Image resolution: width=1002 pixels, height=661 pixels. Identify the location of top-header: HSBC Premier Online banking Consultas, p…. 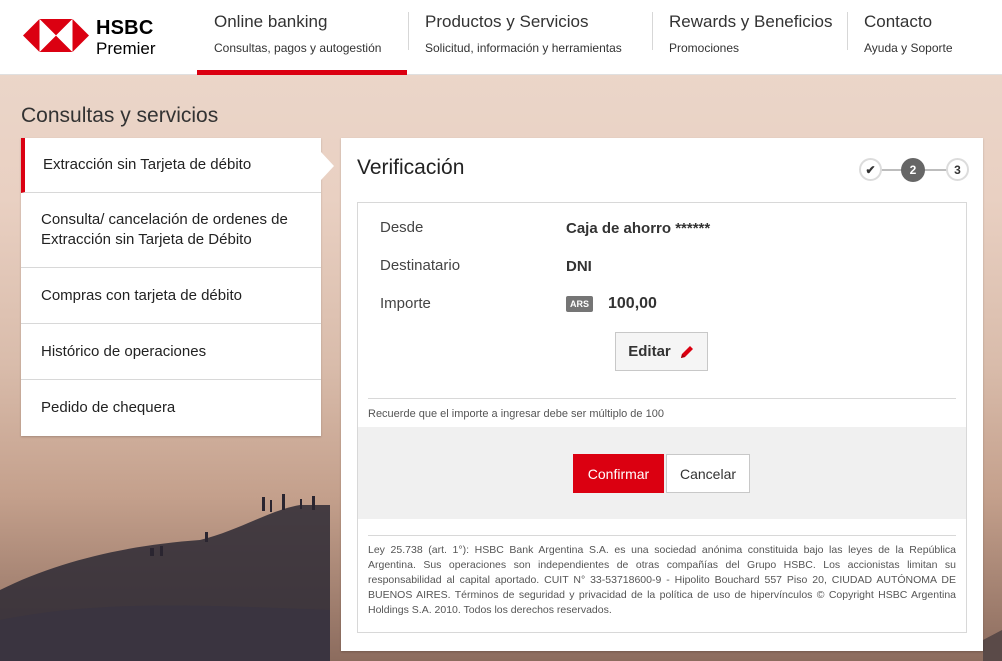
(501, 37).